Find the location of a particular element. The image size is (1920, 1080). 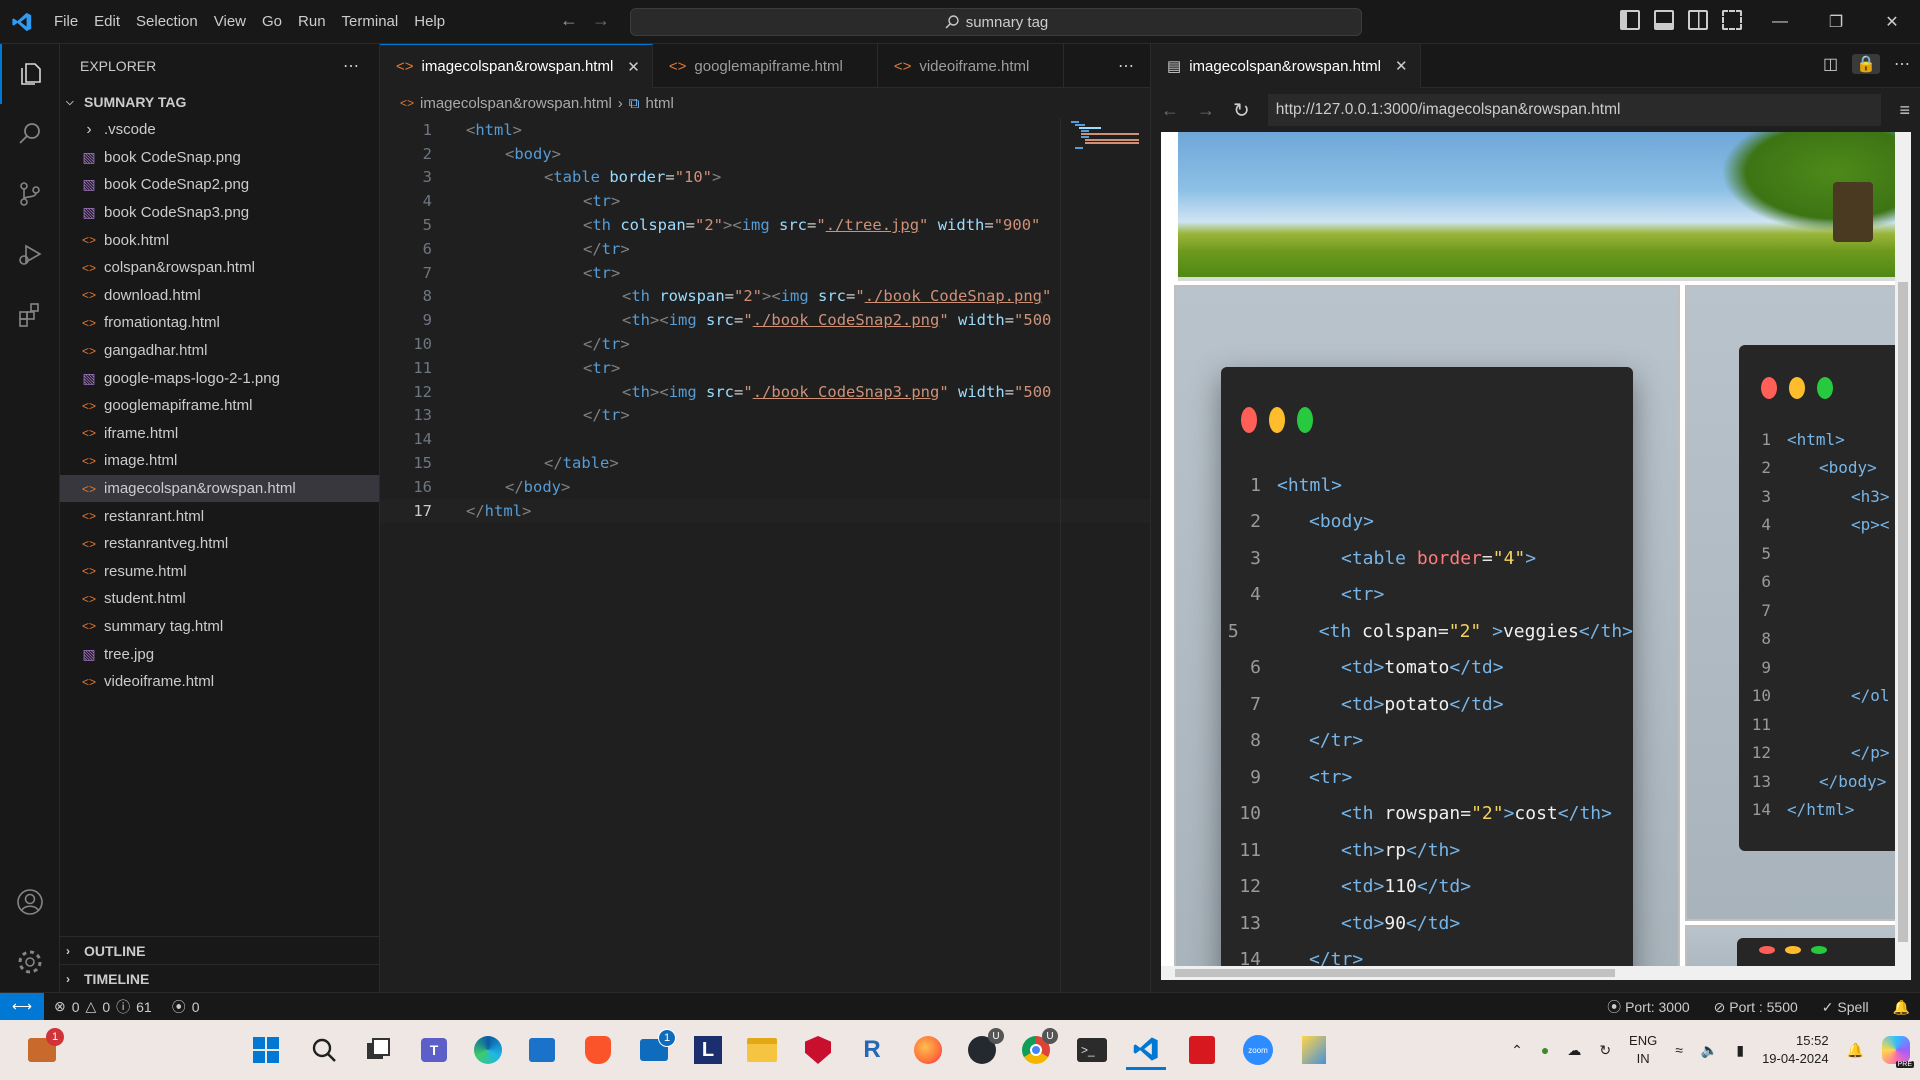

horizontal-scrollbar is located at coordinates (1528, 973).